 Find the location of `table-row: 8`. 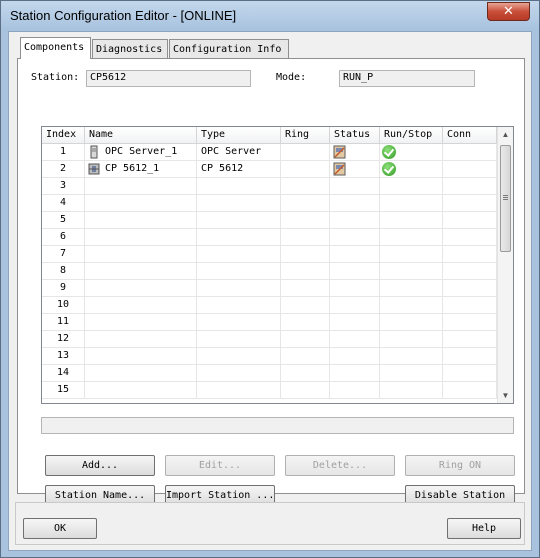

table-row: 8 is located at coordinates (269, 271).